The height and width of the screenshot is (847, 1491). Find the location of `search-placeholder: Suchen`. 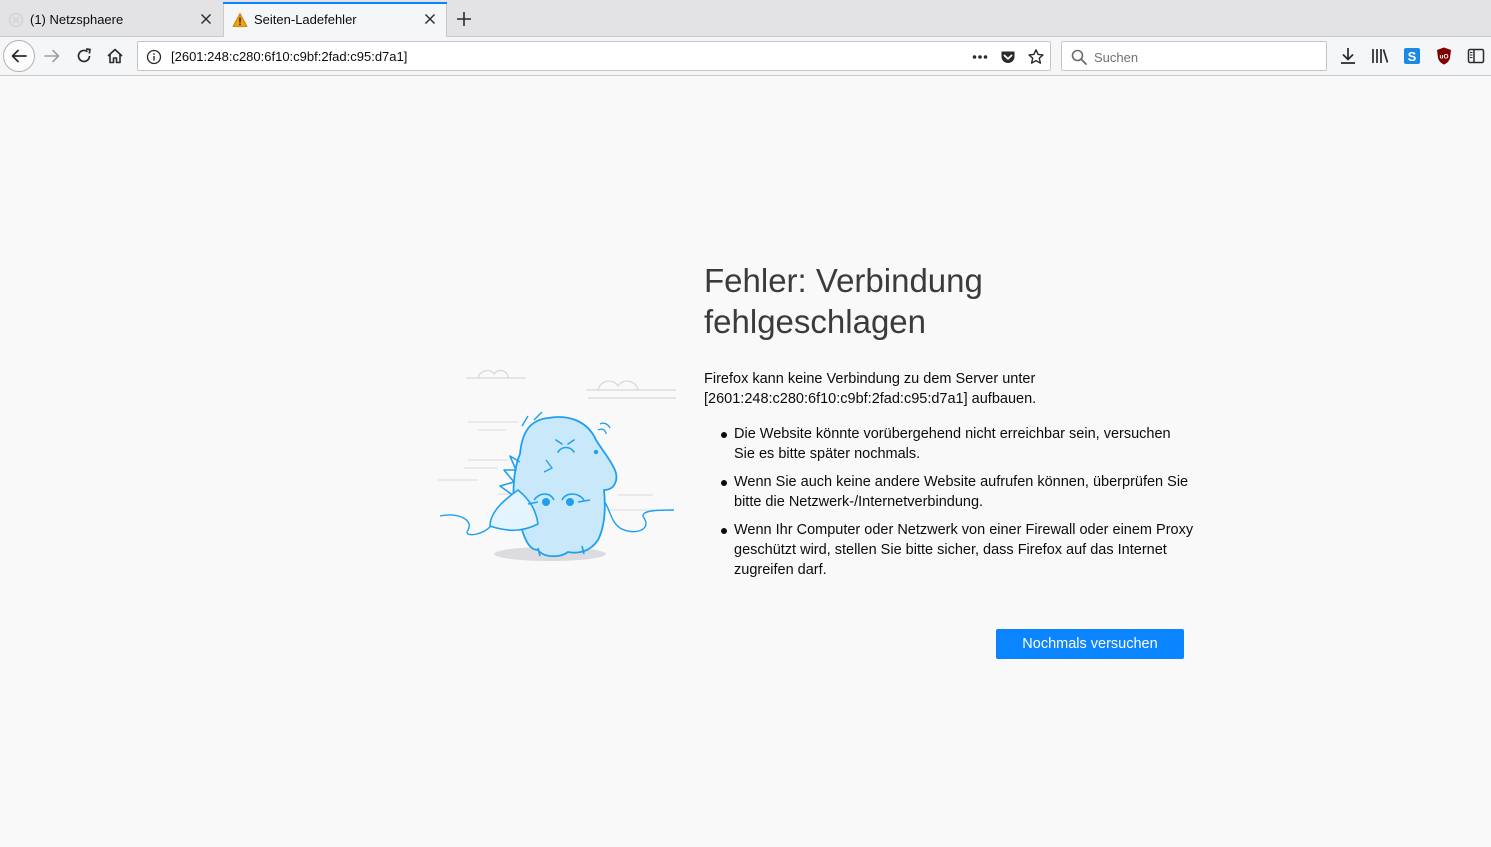

search-placeholder: Suchen is located at coordinates (1116, 57).